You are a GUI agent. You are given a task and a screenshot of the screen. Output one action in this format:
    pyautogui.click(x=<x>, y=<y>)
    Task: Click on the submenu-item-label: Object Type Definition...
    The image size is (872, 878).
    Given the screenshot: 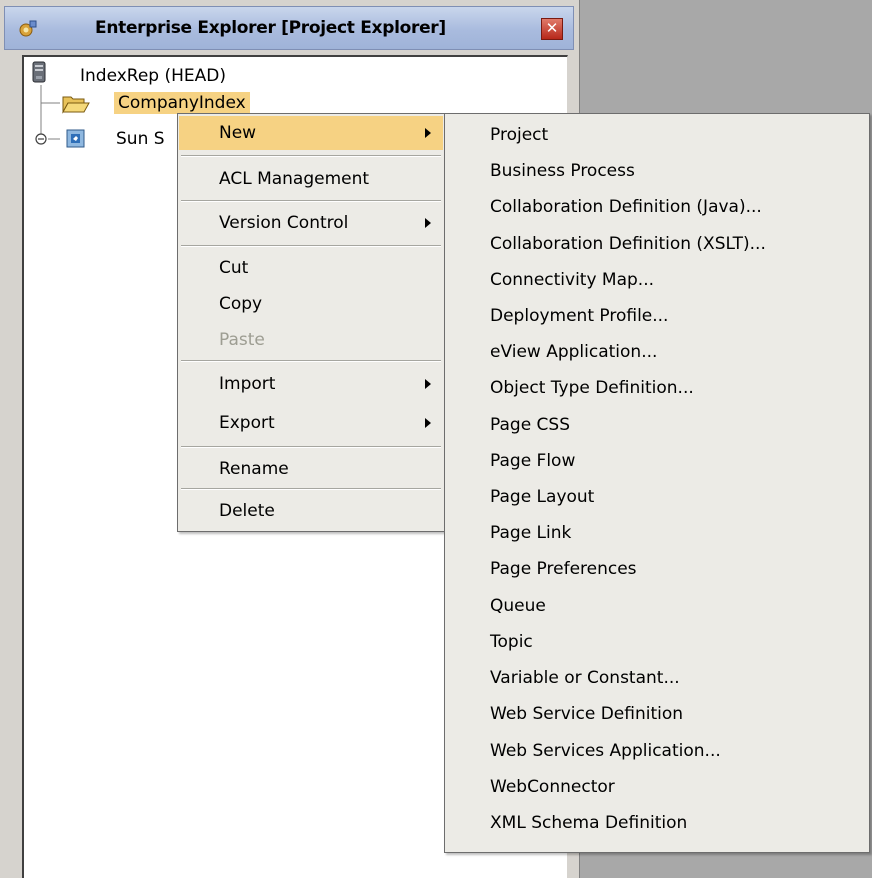 What is the action you would take?
    pyautogui.click(x=592, y=388)
    